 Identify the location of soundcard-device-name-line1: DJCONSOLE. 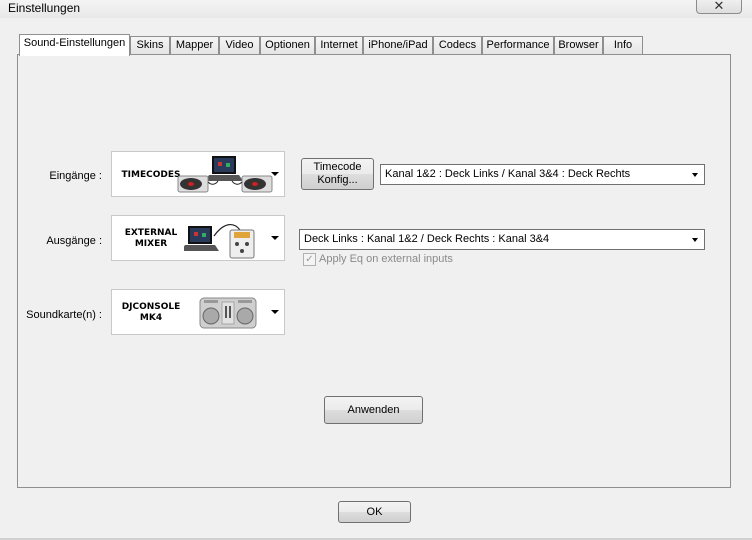
(151, 307).